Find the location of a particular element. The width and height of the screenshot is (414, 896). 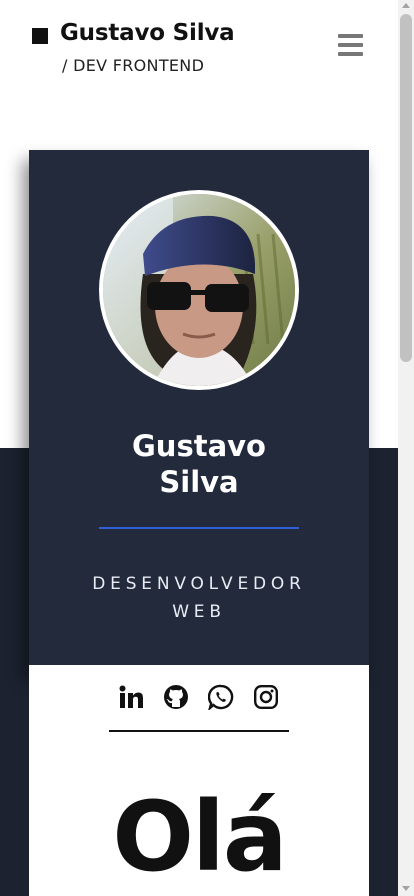

instagram-icon is located at coordinates (266, 697).